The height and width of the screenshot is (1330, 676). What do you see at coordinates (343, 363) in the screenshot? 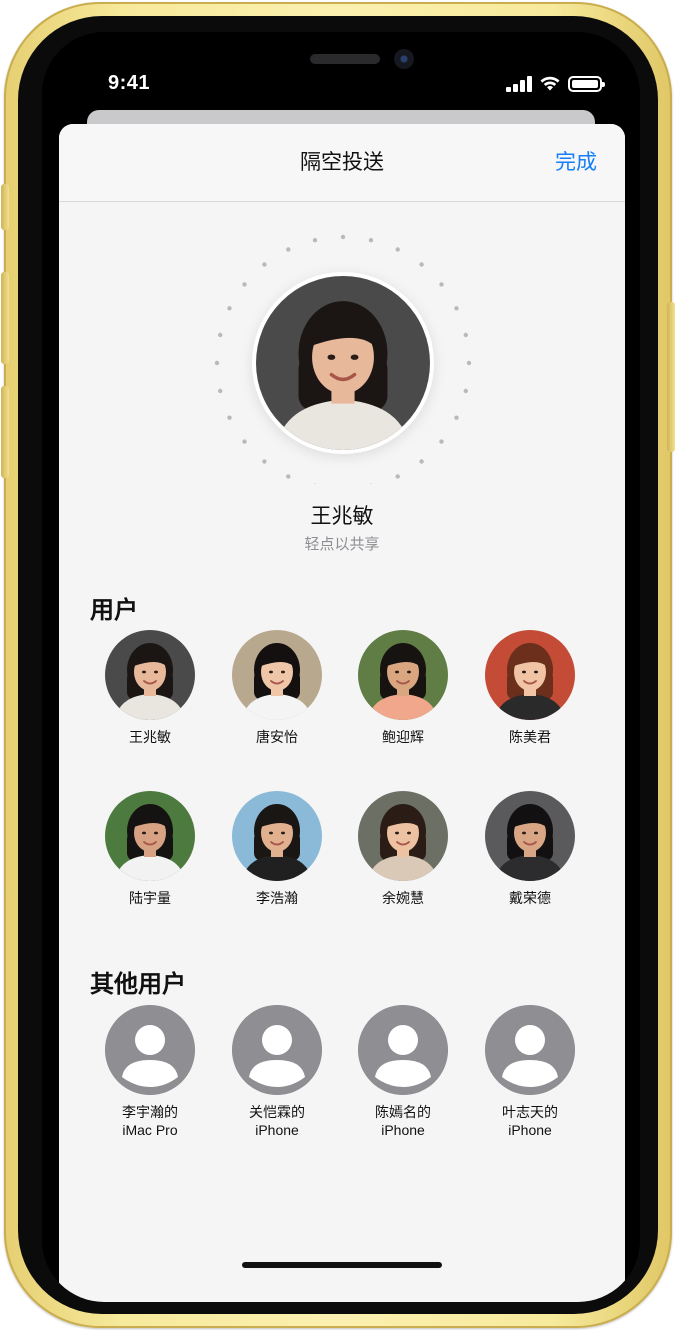
I see `featured-person-avatar` at bounding box center [343, 363].